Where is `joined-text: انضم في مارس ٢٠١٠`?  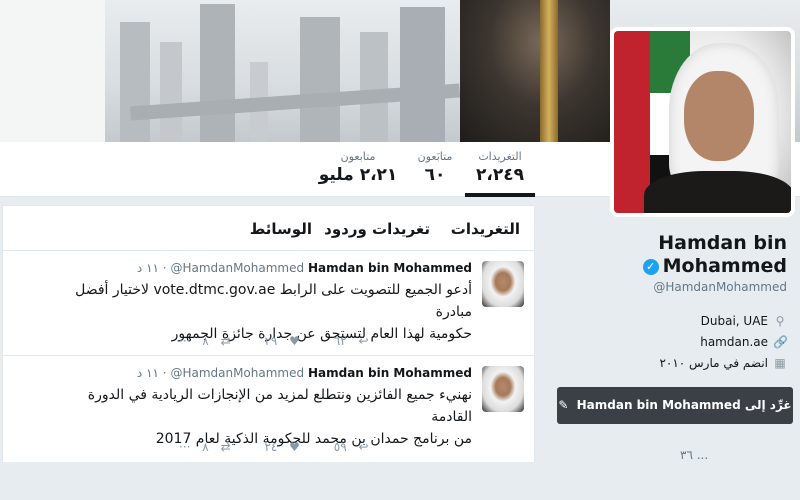
joined-text: انضم في مارس ٢٠١٠ is located at coordinates (713, 363).